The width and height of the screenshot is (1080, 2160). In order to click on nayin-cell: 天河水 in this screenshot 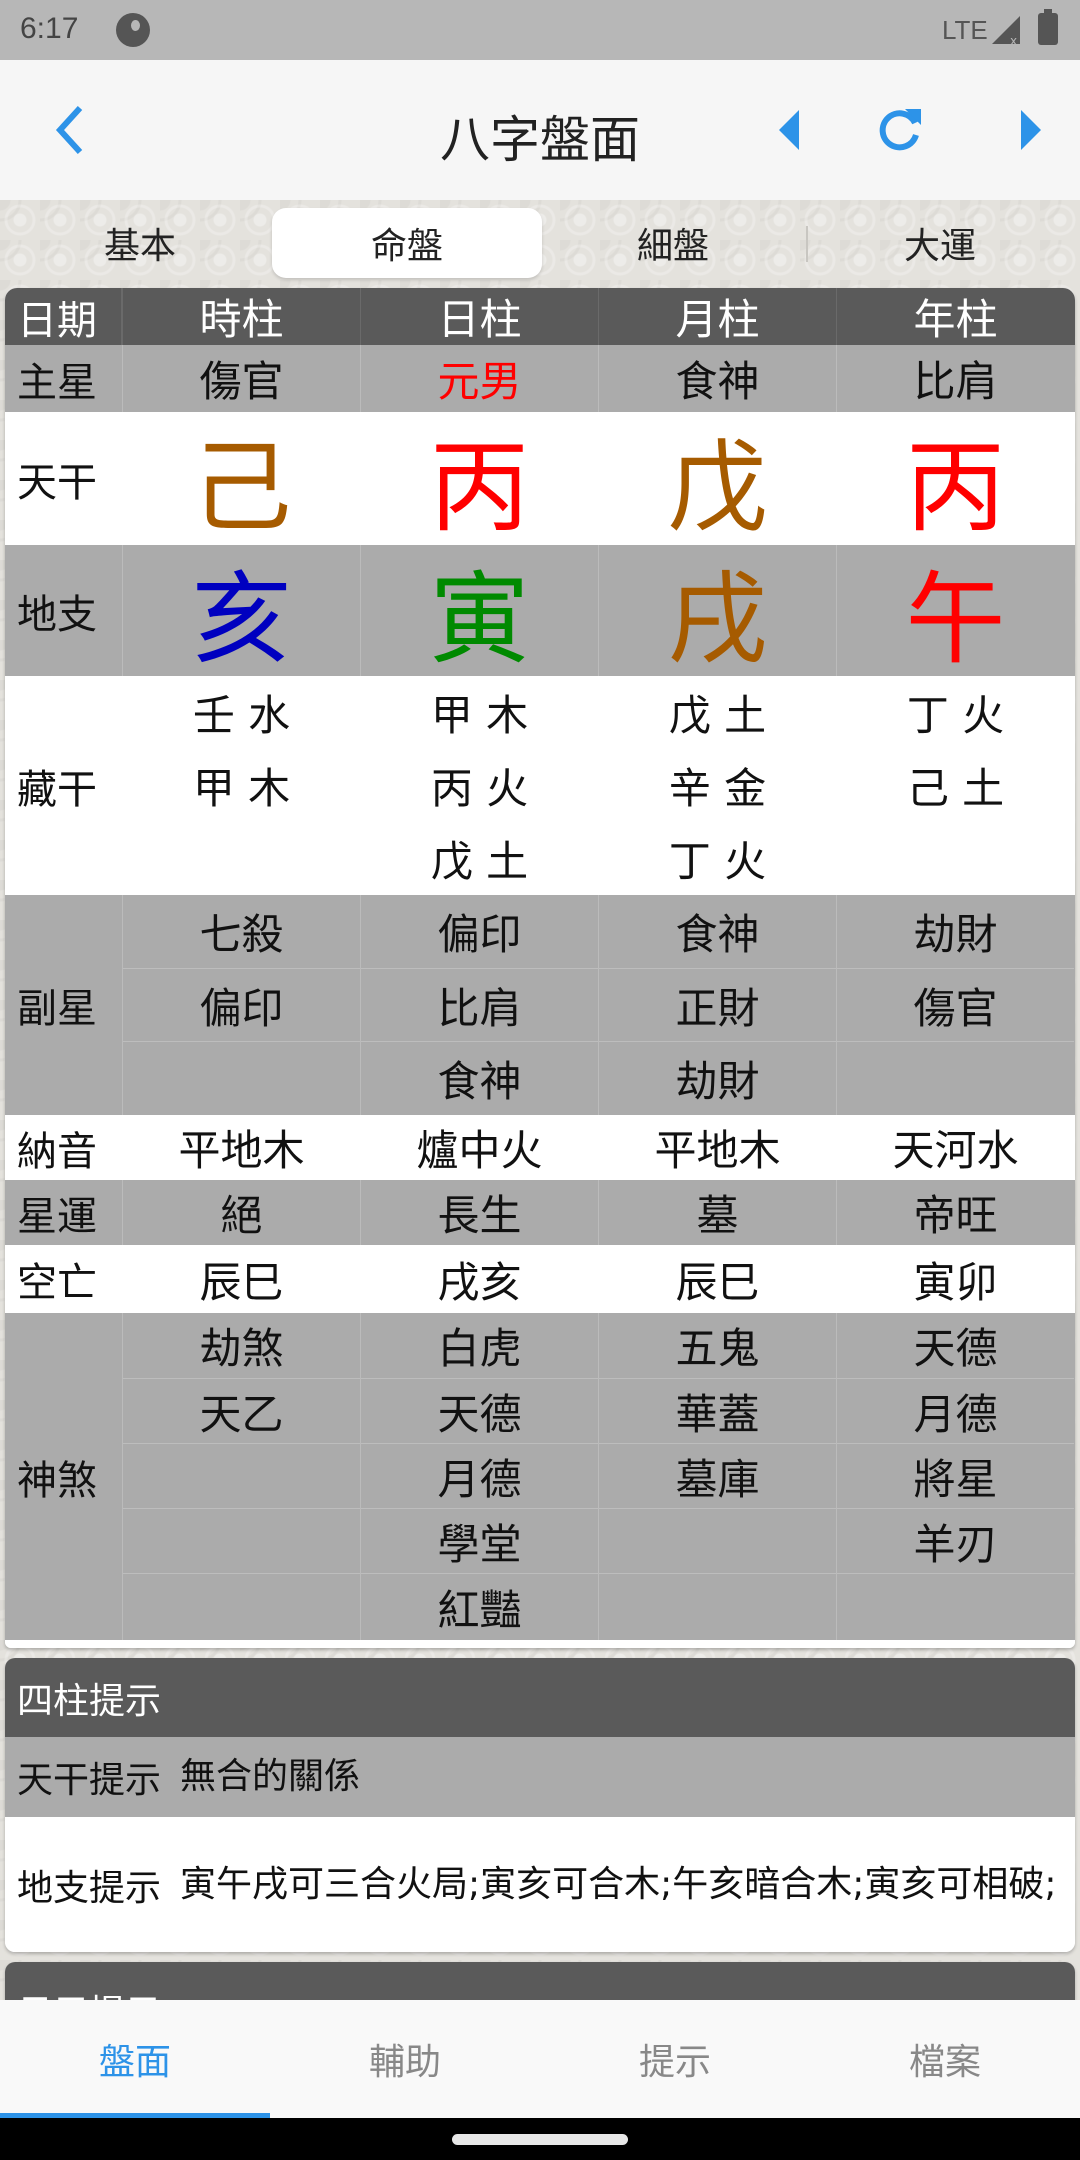, I will do `click(955, 1150)`.